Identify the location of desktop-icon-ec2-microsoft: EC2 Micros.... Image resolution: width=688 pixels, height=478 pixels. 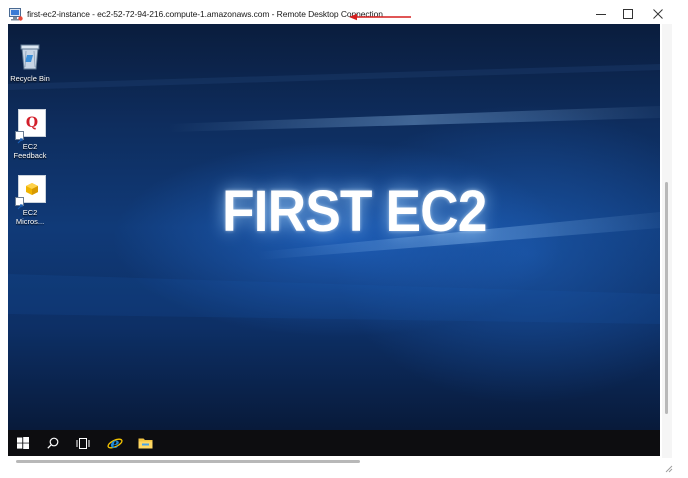
(30, 200).